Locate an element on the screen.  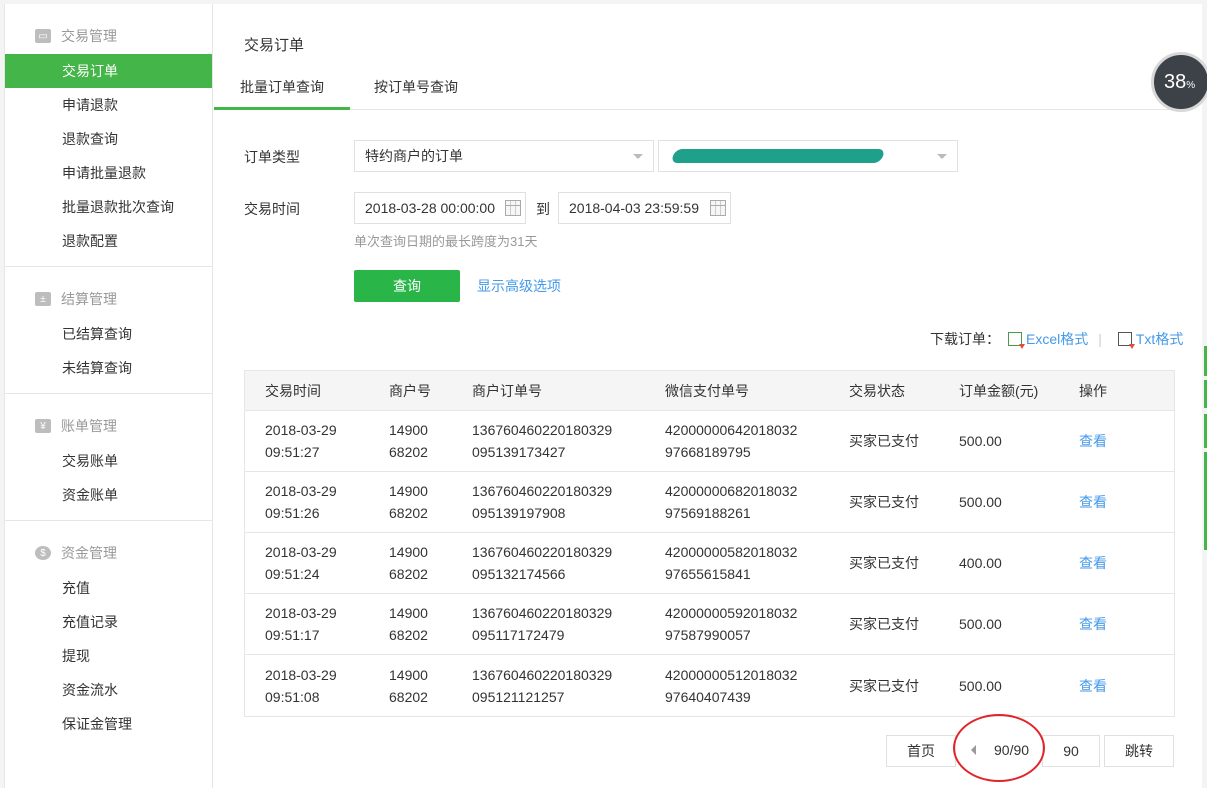
sidebar-group-settlement: ± 结算管理 已结算查询 未结算查询 is located at coordinates (108, 330).